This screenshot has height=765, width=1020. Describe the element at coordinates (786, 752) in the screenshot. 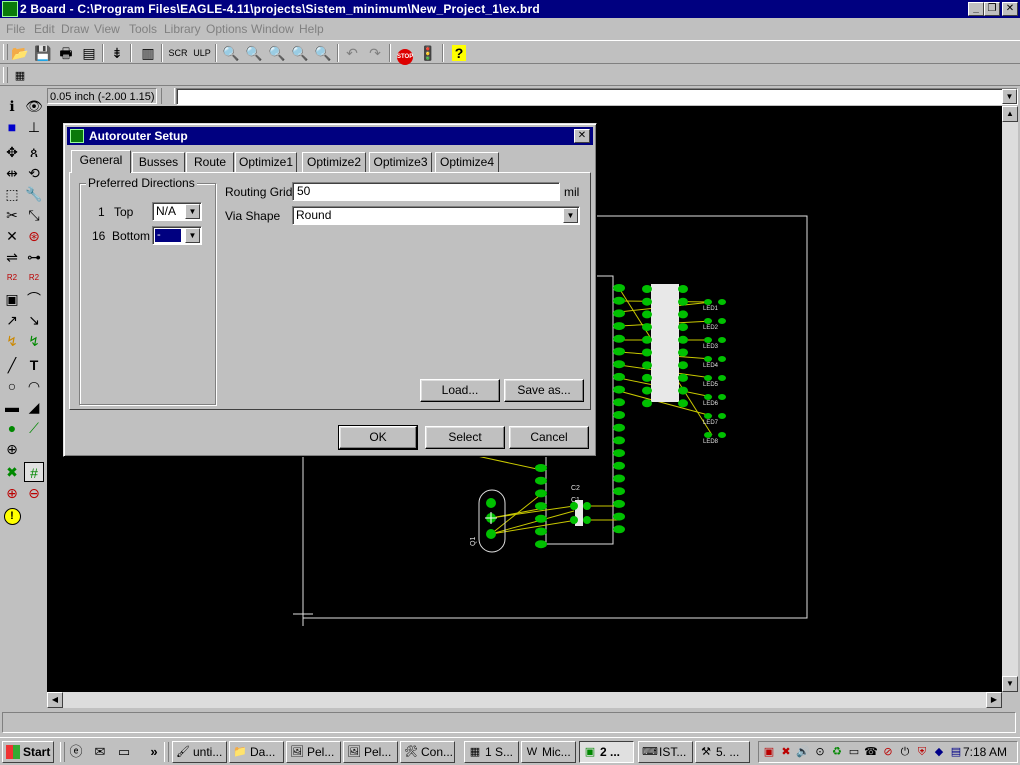

I see `tray-disconnect-icon: ✖` at that location.